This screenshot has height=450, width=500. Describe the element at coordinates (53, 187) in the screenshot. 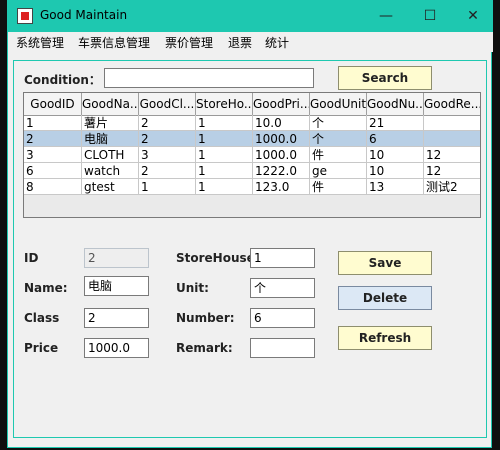

I see `cell-id: 8` at that location.